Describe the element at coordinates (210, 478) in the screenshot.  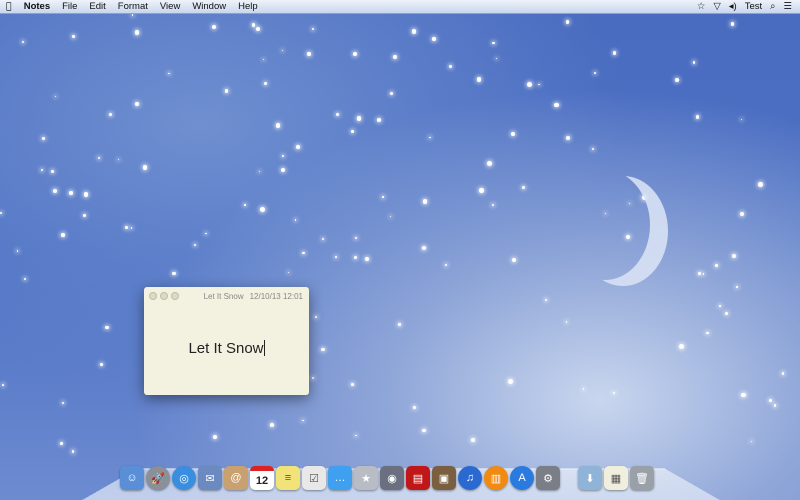
I see `dock-mail-icon: ✉` at that location.